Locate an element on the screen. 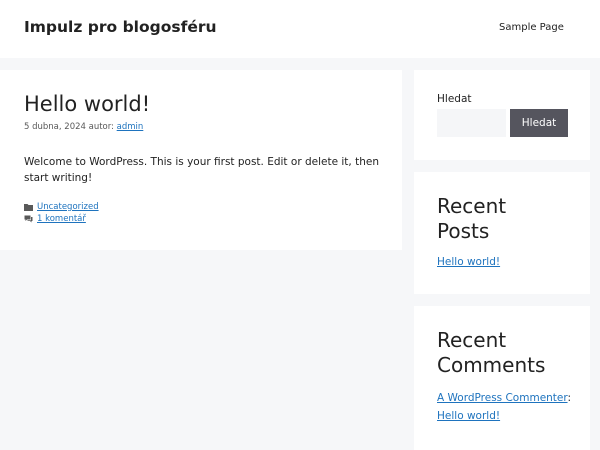 This screenshot has height=450, width=600. post-date: 5 dubna, 2024 is located at coordinates (55, 127).